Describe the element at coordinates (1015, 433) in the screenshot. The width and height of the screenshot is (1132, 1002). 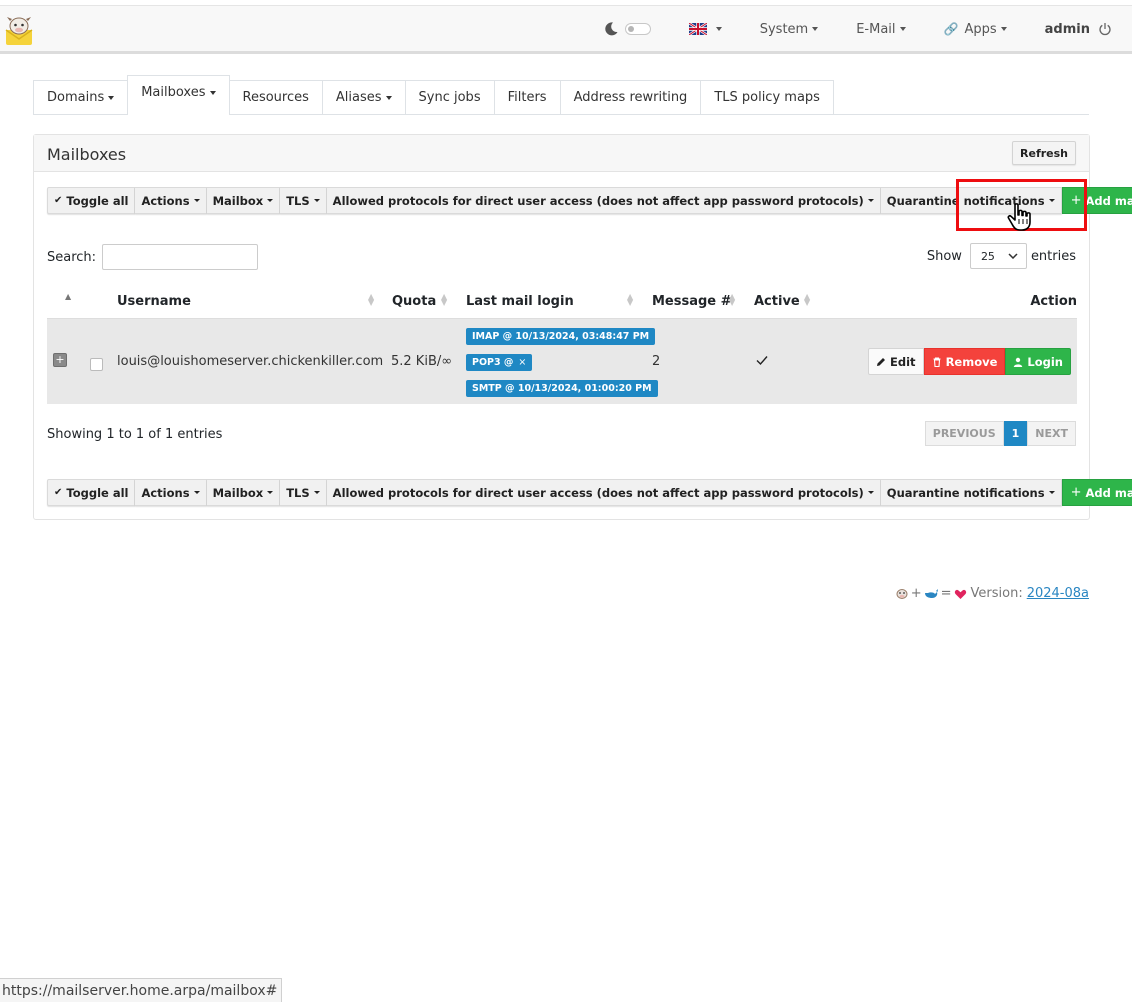
I see `pagination-page-1: 1` at that location.